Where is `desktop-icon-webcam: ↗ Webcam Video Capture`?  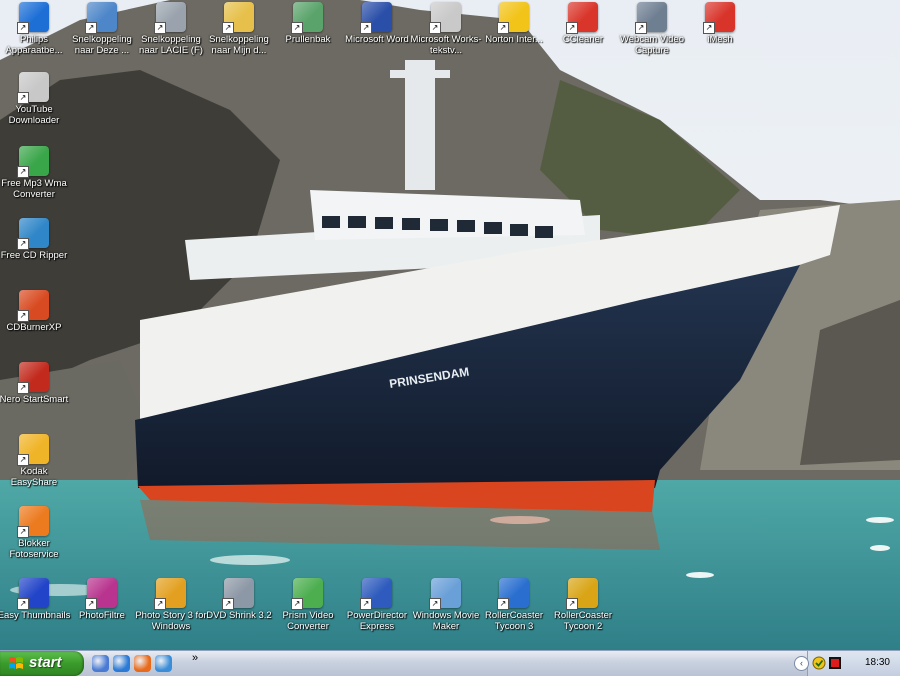 desktop-icon-webcam: ↗ Webcam Video Capture is located at coordinates (652, 29).